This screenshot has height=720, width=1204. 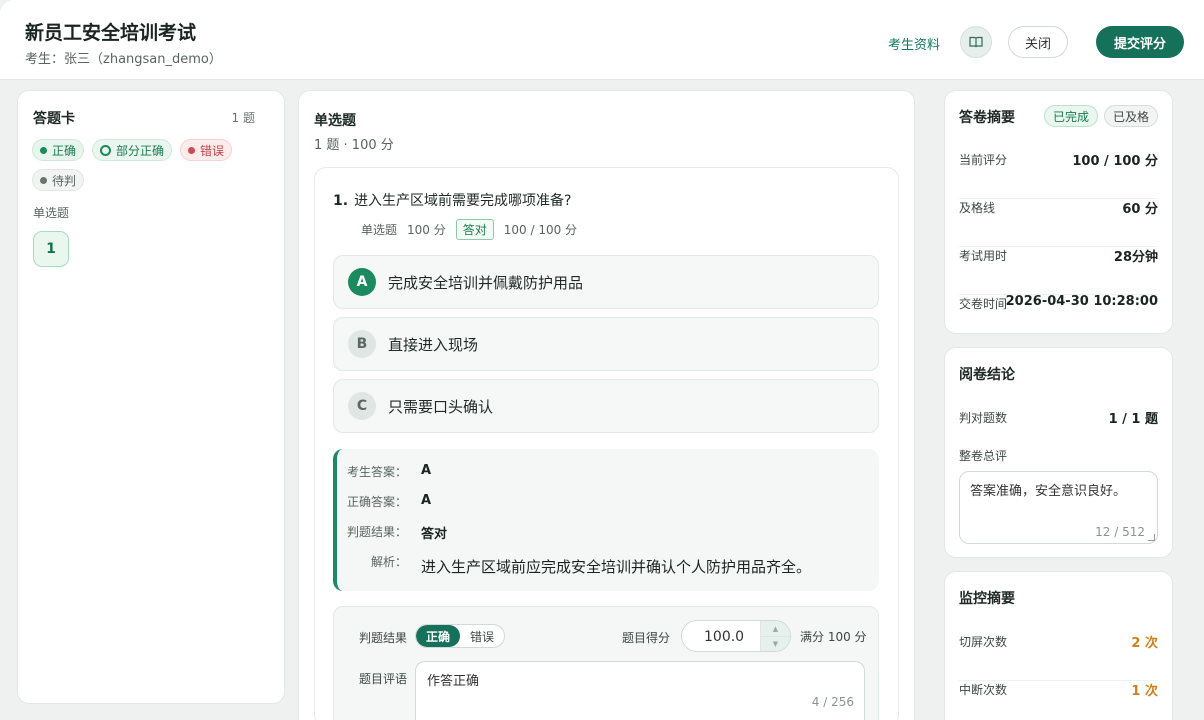 What do you see at coordinates (1081, 301) in the screenshot?
I see `summary-value: 2026-04-30 10:28:00` at bounding box center [1081, 301].